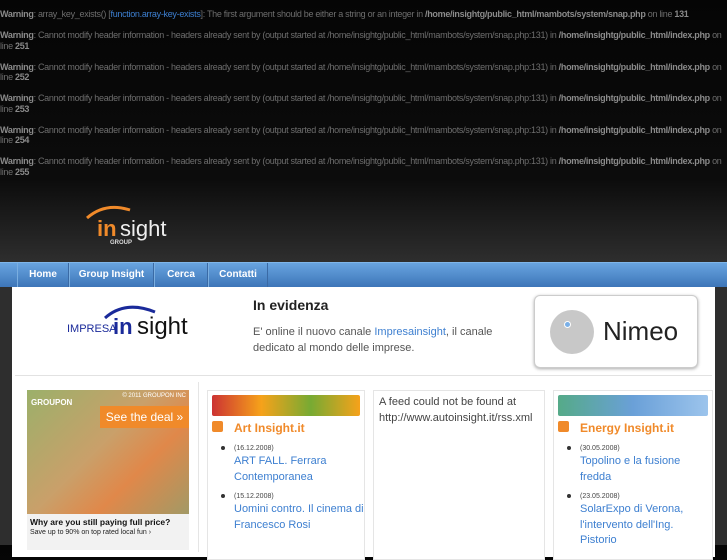 The height and width of the screenshot is (560, 727). I want to click on nav-contatti: Contatti, so click(238, 275).